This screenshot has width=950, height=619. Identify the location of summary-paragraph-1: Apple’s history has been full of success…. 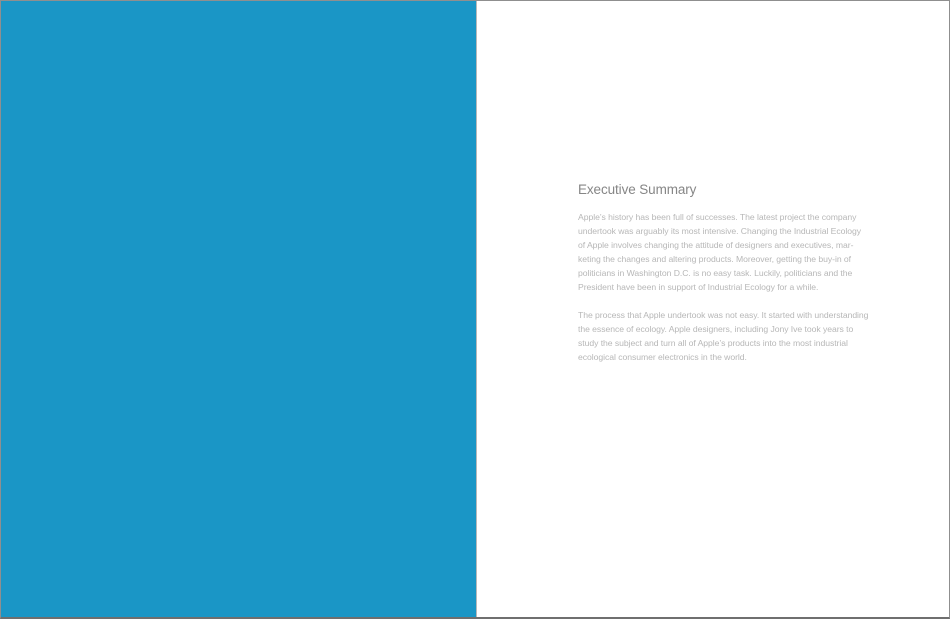
(720, 252).